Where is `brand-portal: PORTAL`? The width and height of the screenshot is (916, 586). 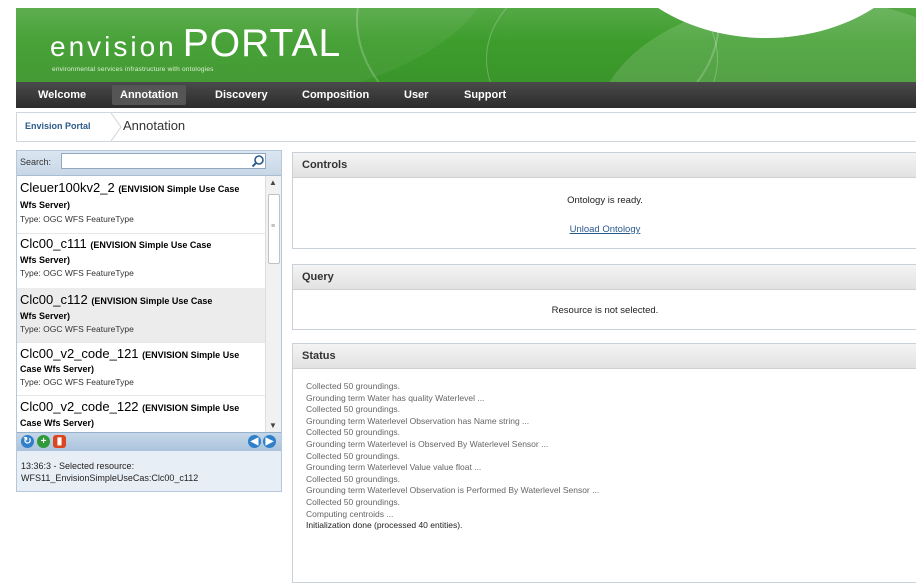
brand-portal: PORTAL is located at coordinates (262, 43).